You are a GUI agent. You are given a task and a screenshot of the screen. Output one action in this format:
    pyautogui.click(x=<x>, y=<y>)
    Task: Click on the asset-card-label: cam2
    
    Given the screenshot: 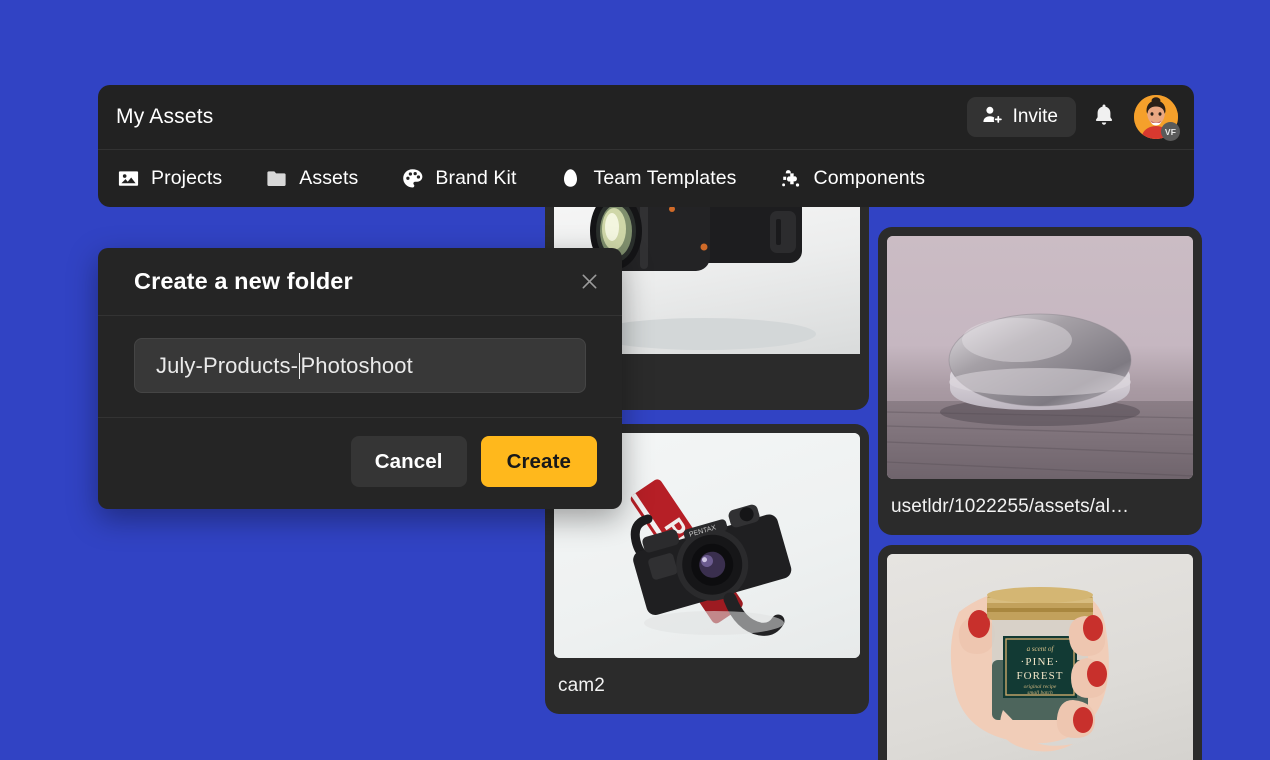 What is the action you would take?
    pyautogui.click(x=581, y=685)
    